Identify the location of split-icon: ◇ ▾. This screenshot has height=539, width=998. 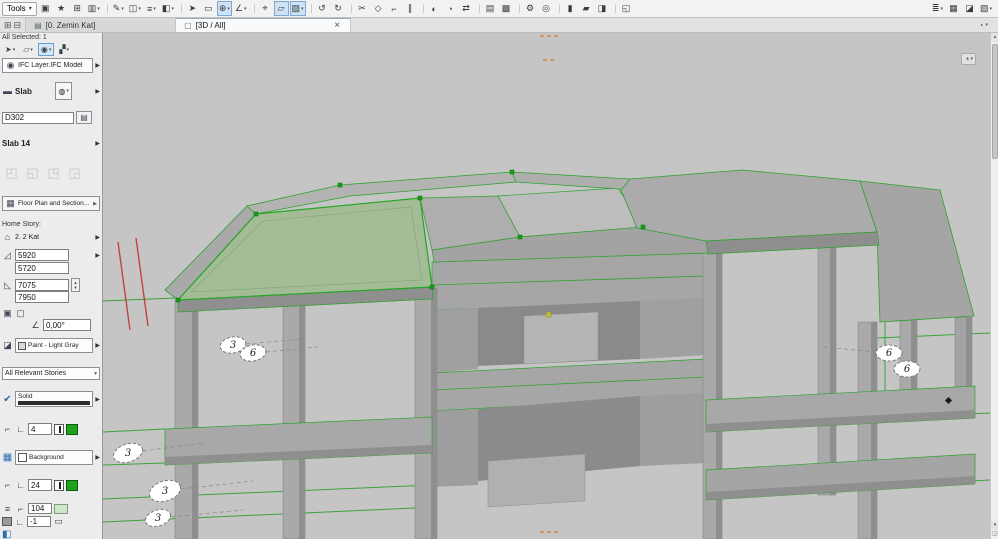
(378, 8).